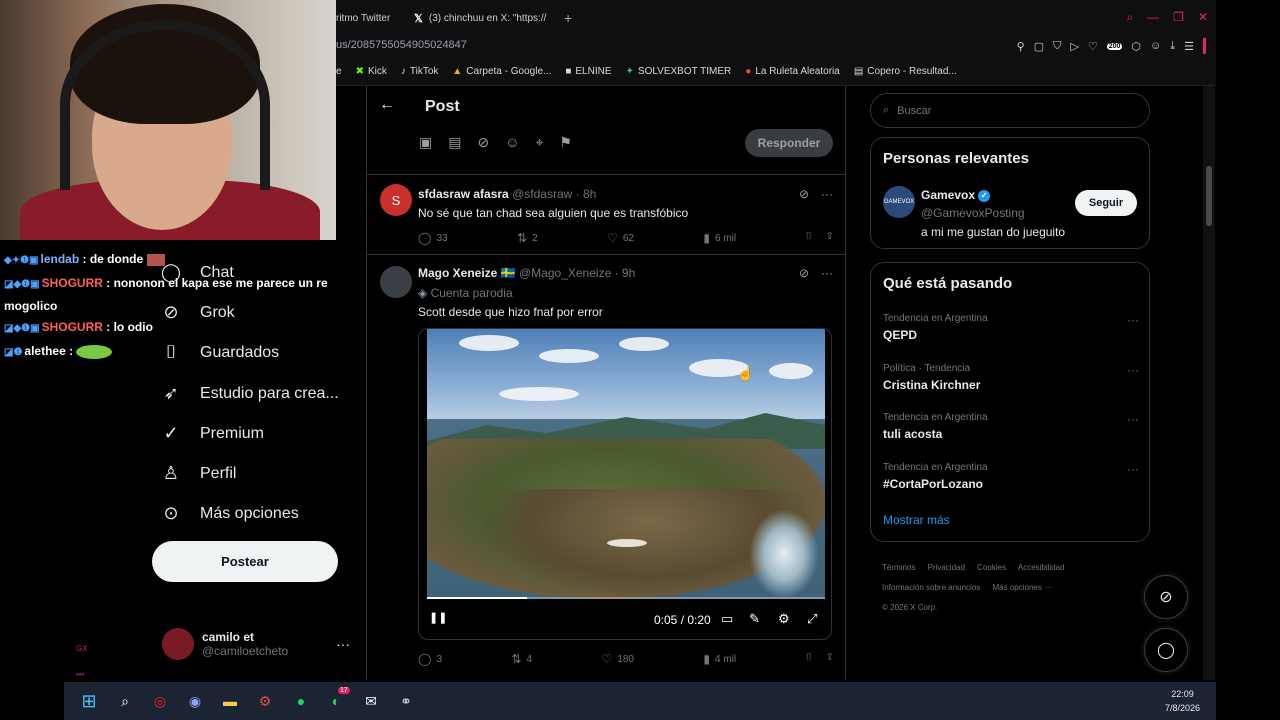 The height and width of the screenshot is (720, 1280). I want to click on app-icon: ✉, so click(371, 701).